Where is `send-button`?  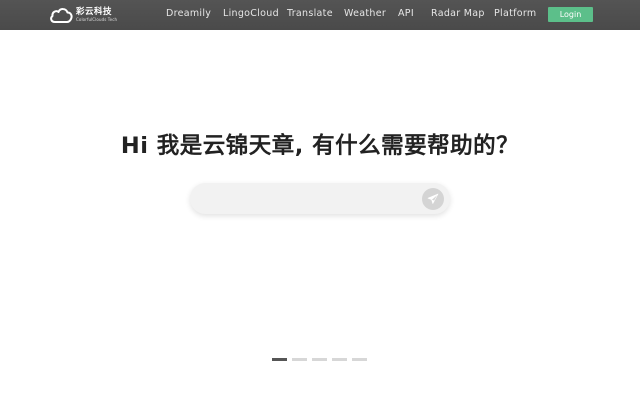 send-button is located at coordinates (433, 199).